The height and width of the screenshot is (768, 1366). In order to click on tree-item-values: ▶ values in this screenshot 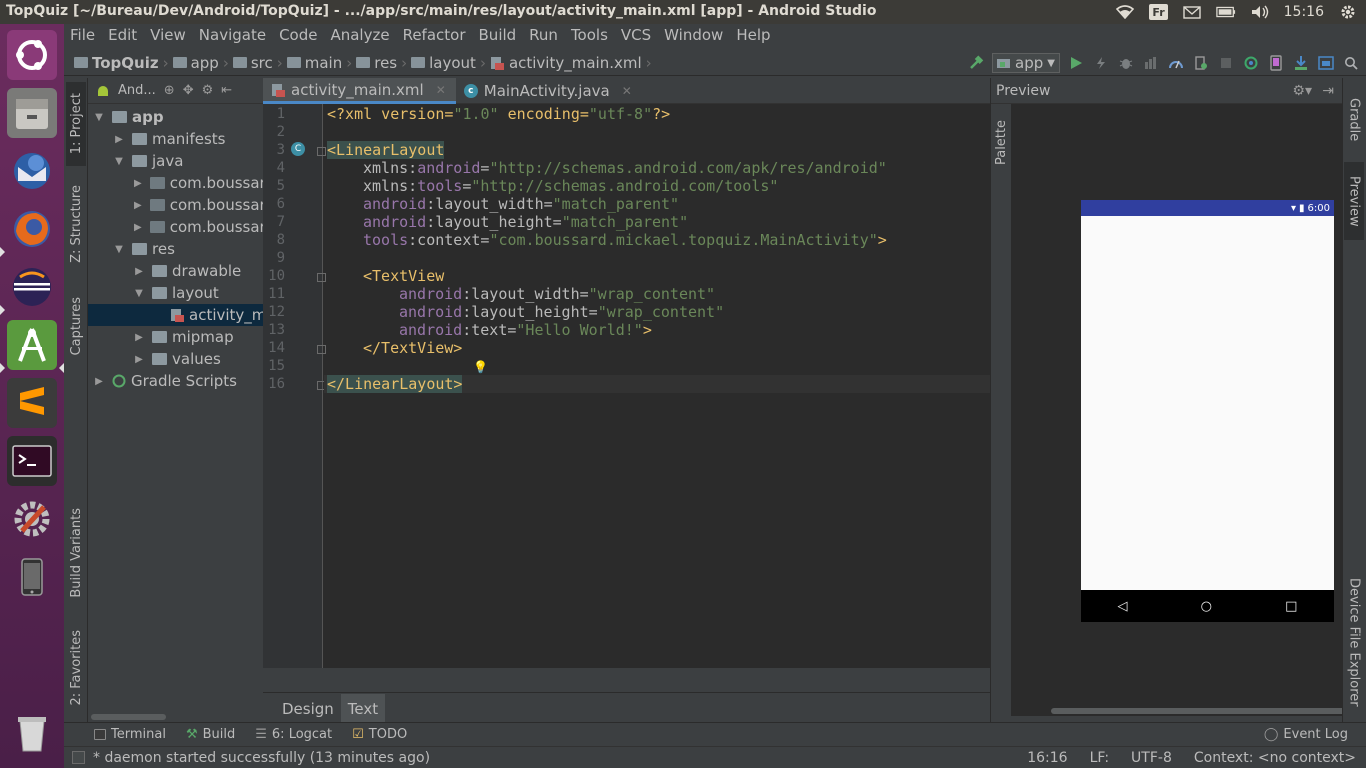, I will do `click(175, 359)`.